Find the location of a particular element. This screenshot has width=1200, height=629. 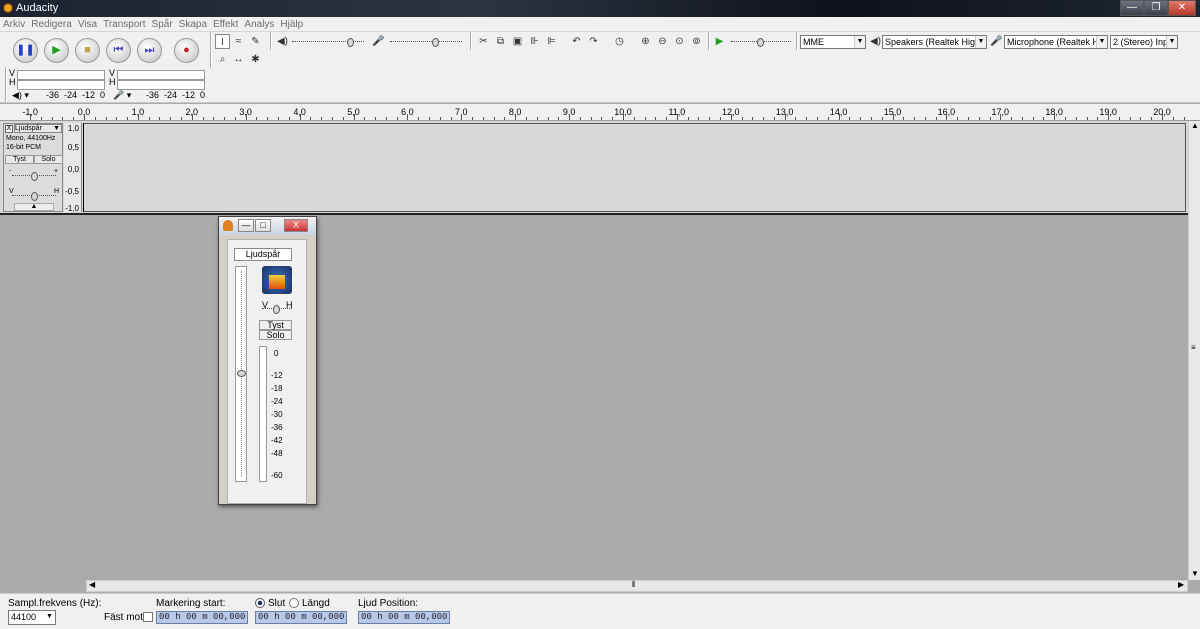

zoom-out-icon: ⊖ is located at coordinates (662, 41).